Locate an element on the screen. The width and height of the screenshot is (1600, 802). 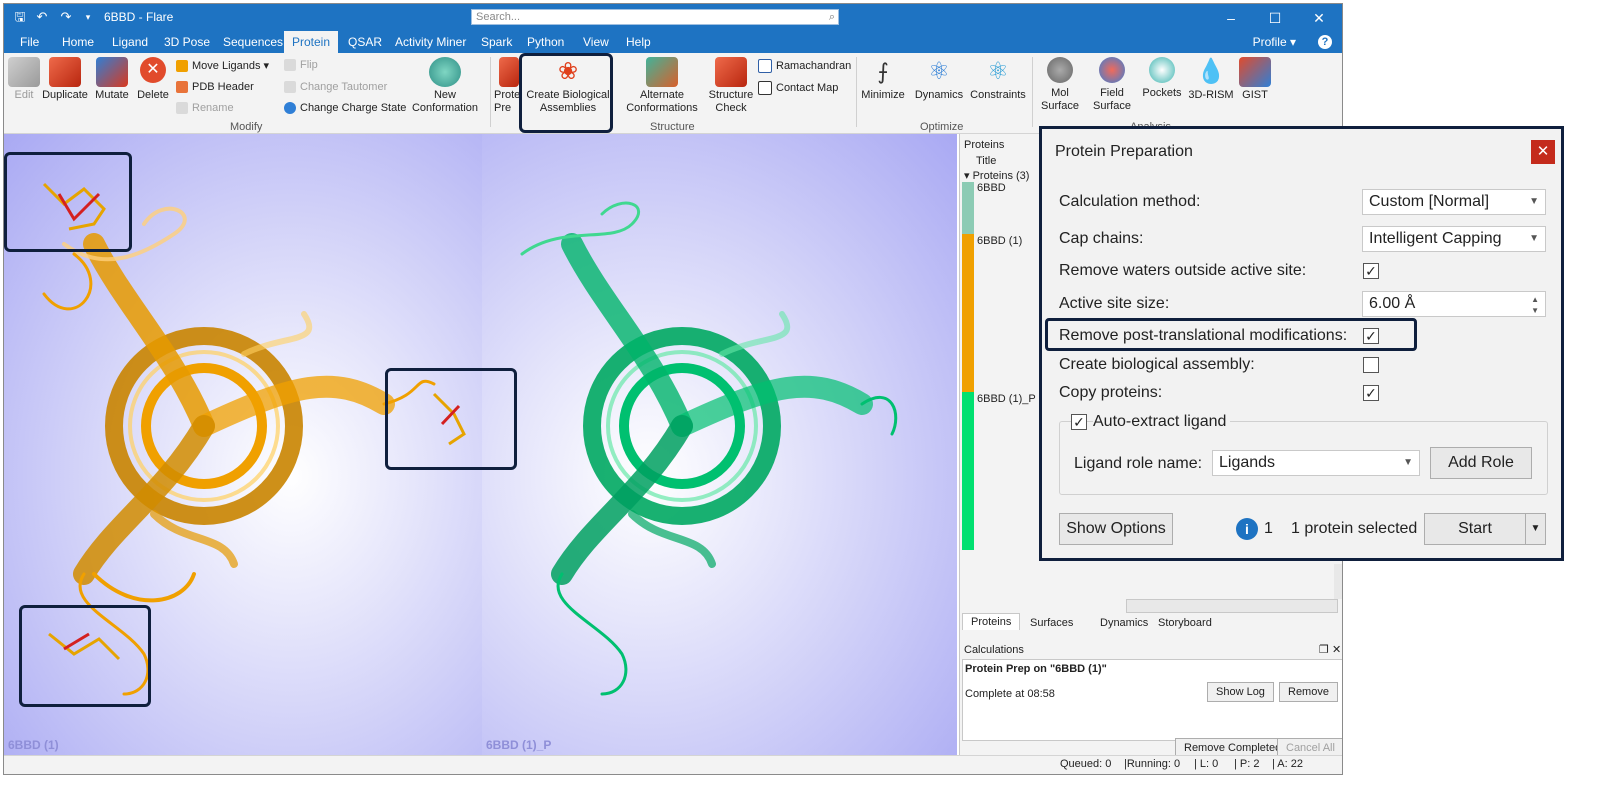
dynamics-button: ⚛ Dynamics is located at coordinates (939, 79).